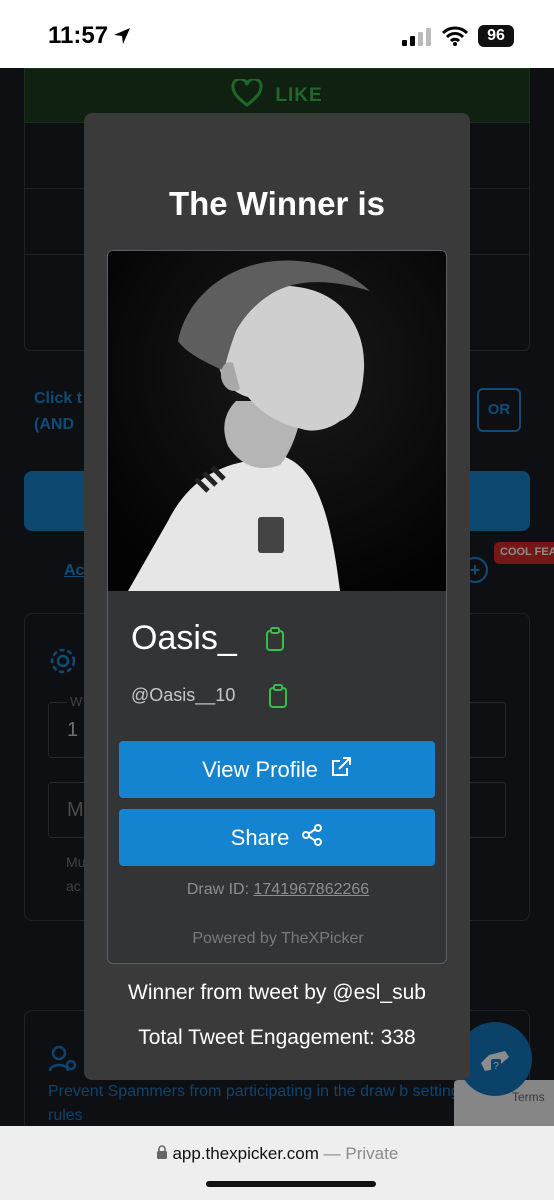 Image resolution: width=554 pixels, height=1200 pixels. What do you see at coordinates (312, 837) in the screenshot?
I see `share-icon` at bounding box center [312, 837].